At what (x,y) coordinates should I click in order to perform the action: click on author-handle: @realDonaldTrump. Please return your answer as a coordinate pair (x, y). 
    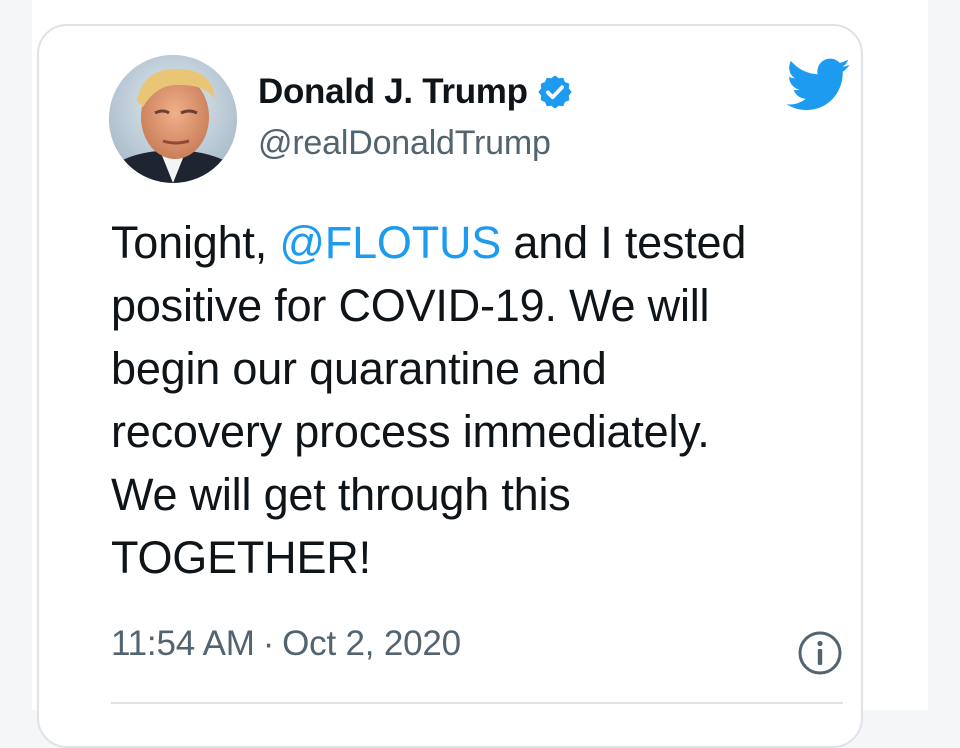
    Looking at the image, I should click on (404, 143).